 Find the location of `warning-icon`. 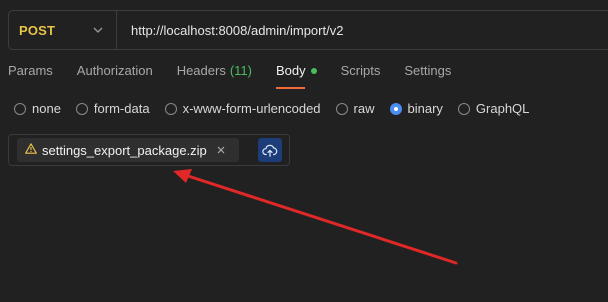

warning-icon is located at coordinates (31, 150).